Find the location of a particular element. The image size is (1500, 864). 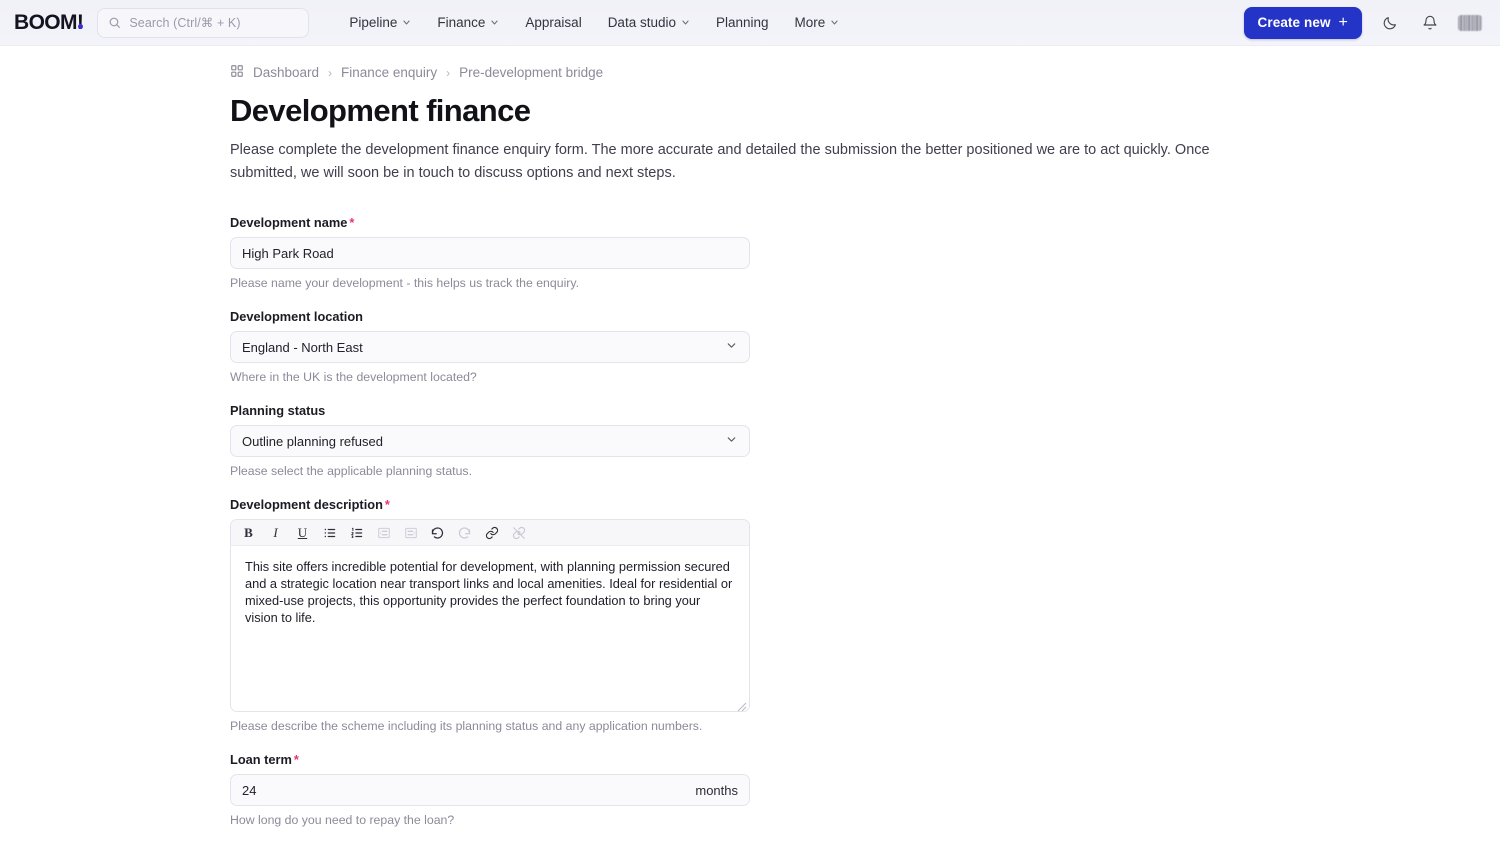

breadcrumb-item-pre-development-bridge: Pre-development bridge is located at coordinates (531, 72).